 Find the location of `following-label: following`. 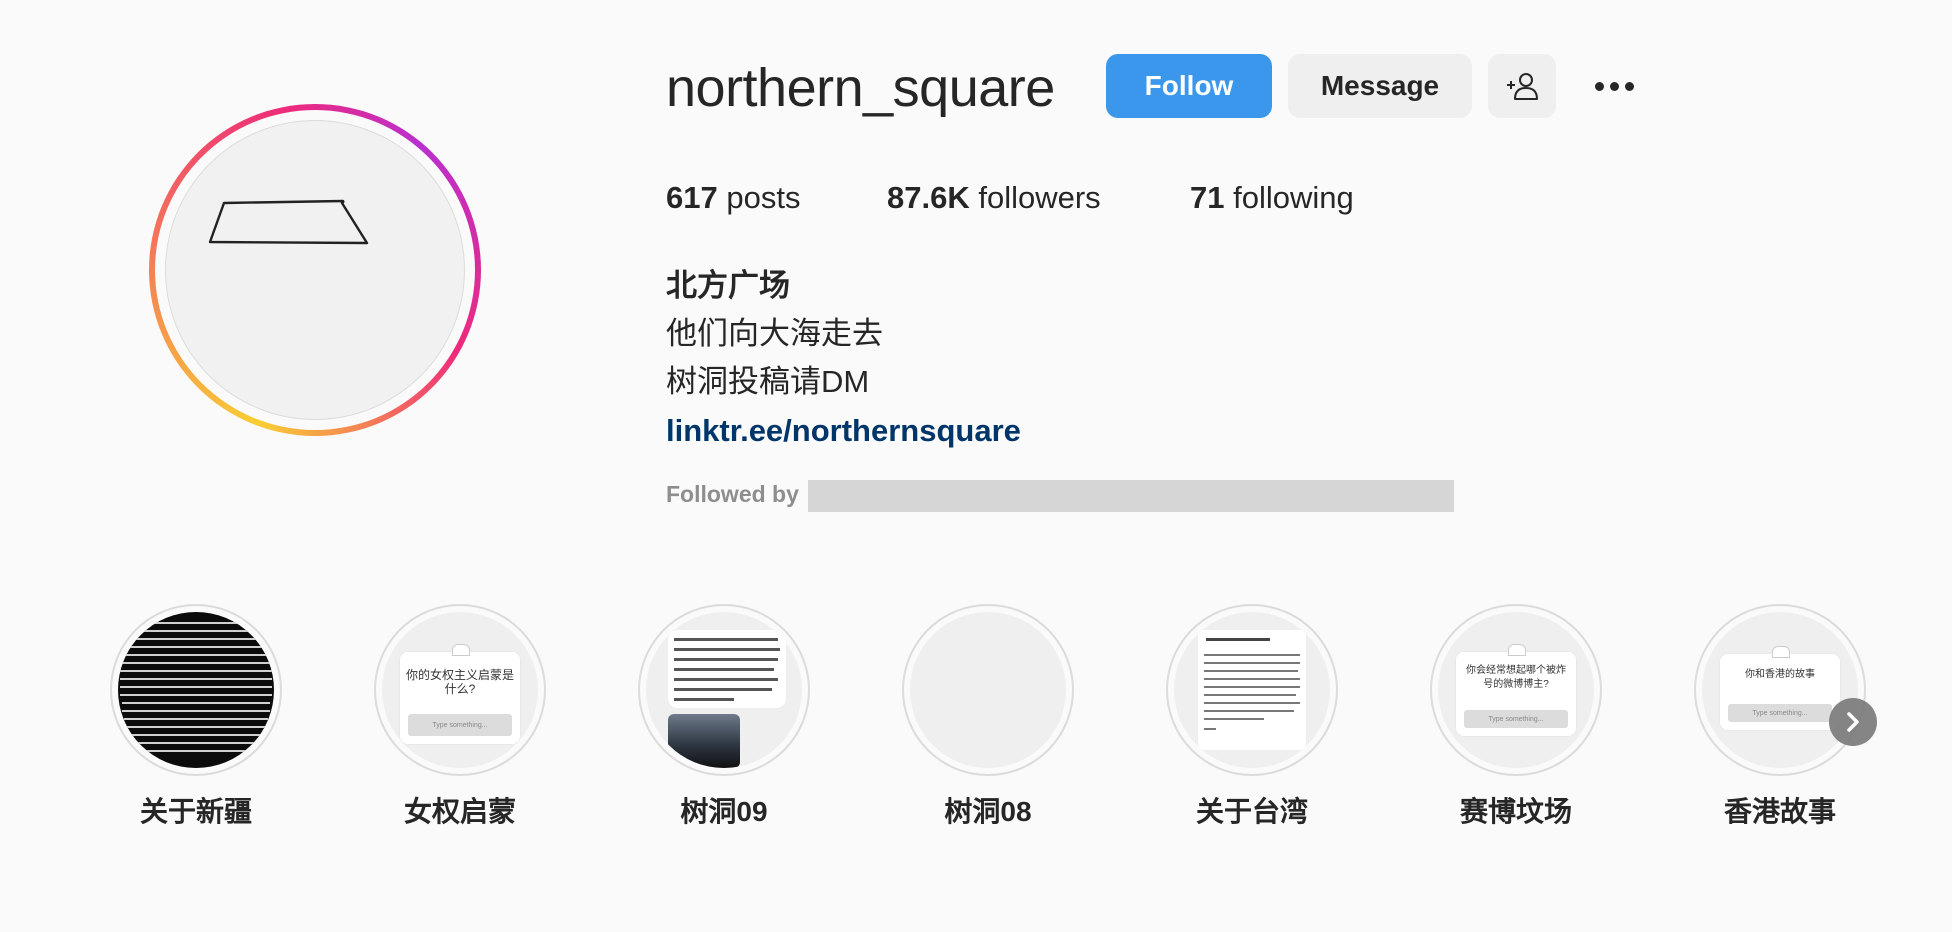

following-label: following is located at coordinates (1293, 197).